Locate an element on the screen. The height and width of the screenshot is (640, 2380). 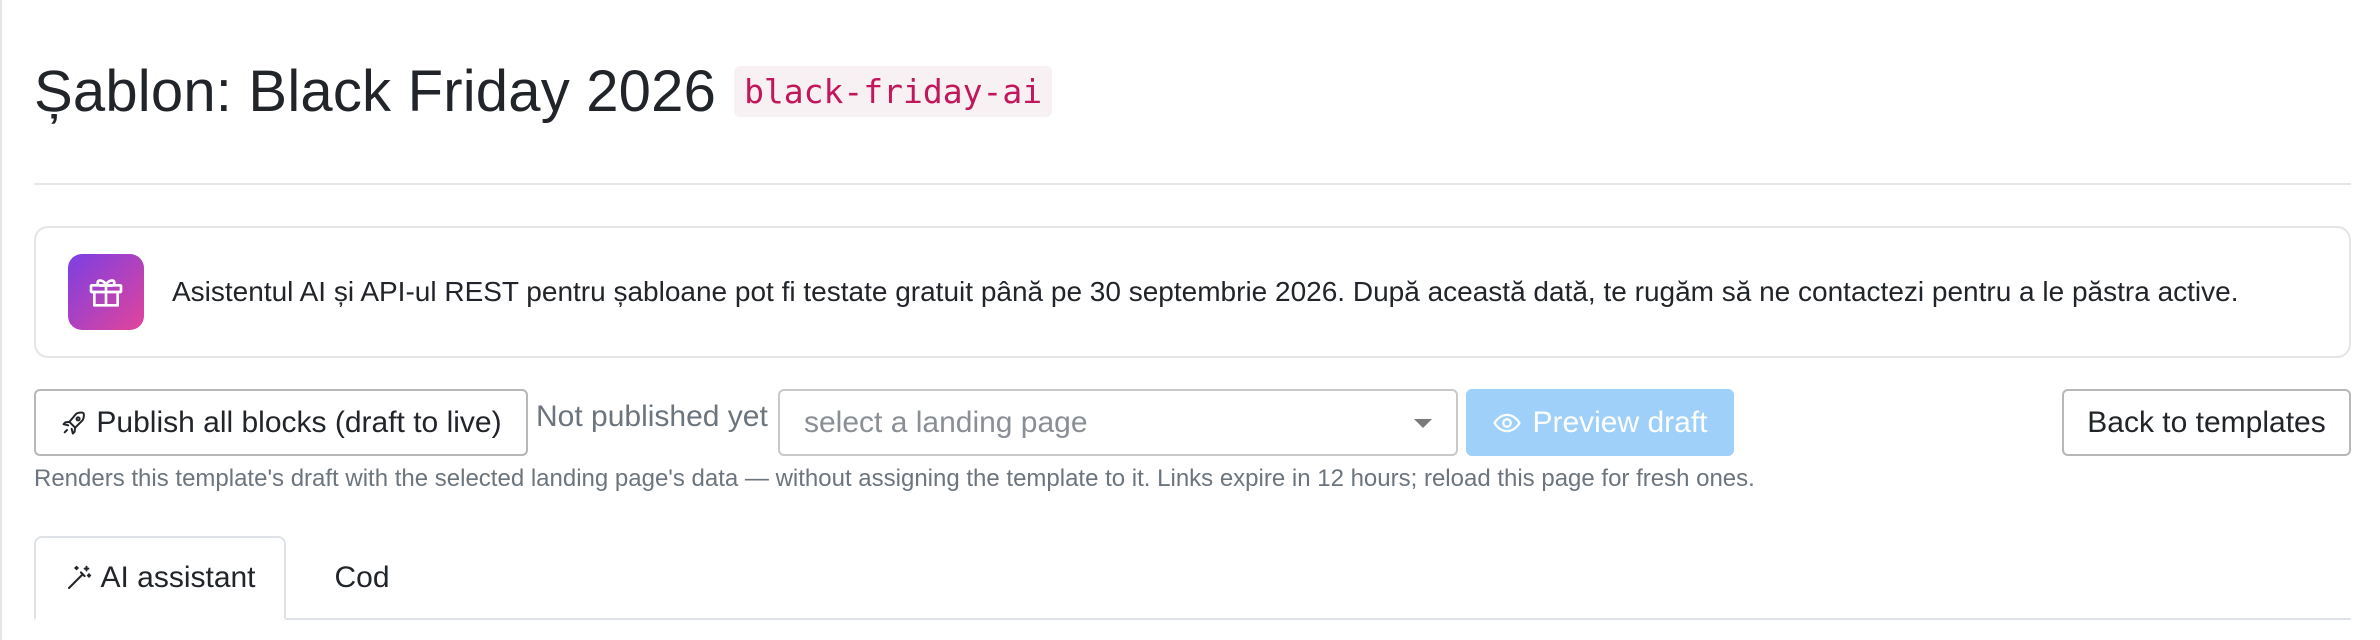
gift-icon is located at coordinates (106, 292).